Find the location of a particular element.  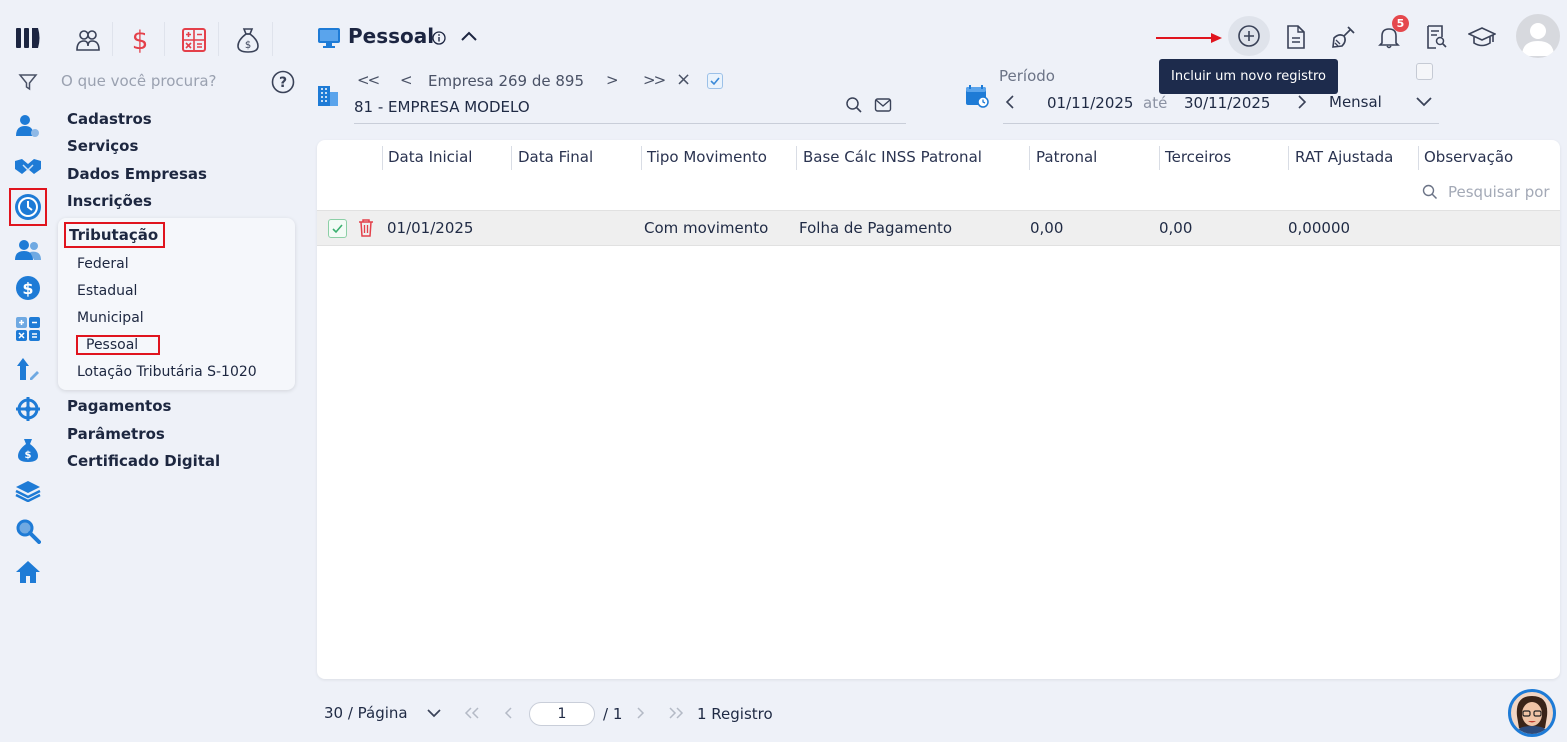

prev-page-icon is located at coordinates (509, 713).